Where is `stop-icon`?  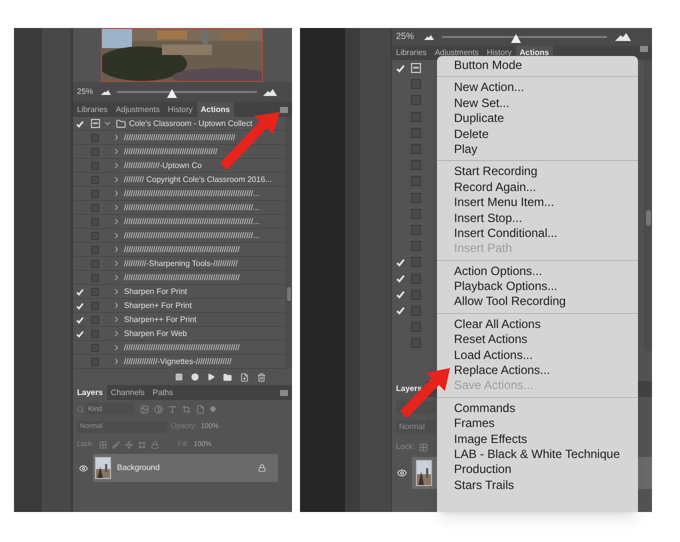 stop-icon is located at coordinates (179, 377).